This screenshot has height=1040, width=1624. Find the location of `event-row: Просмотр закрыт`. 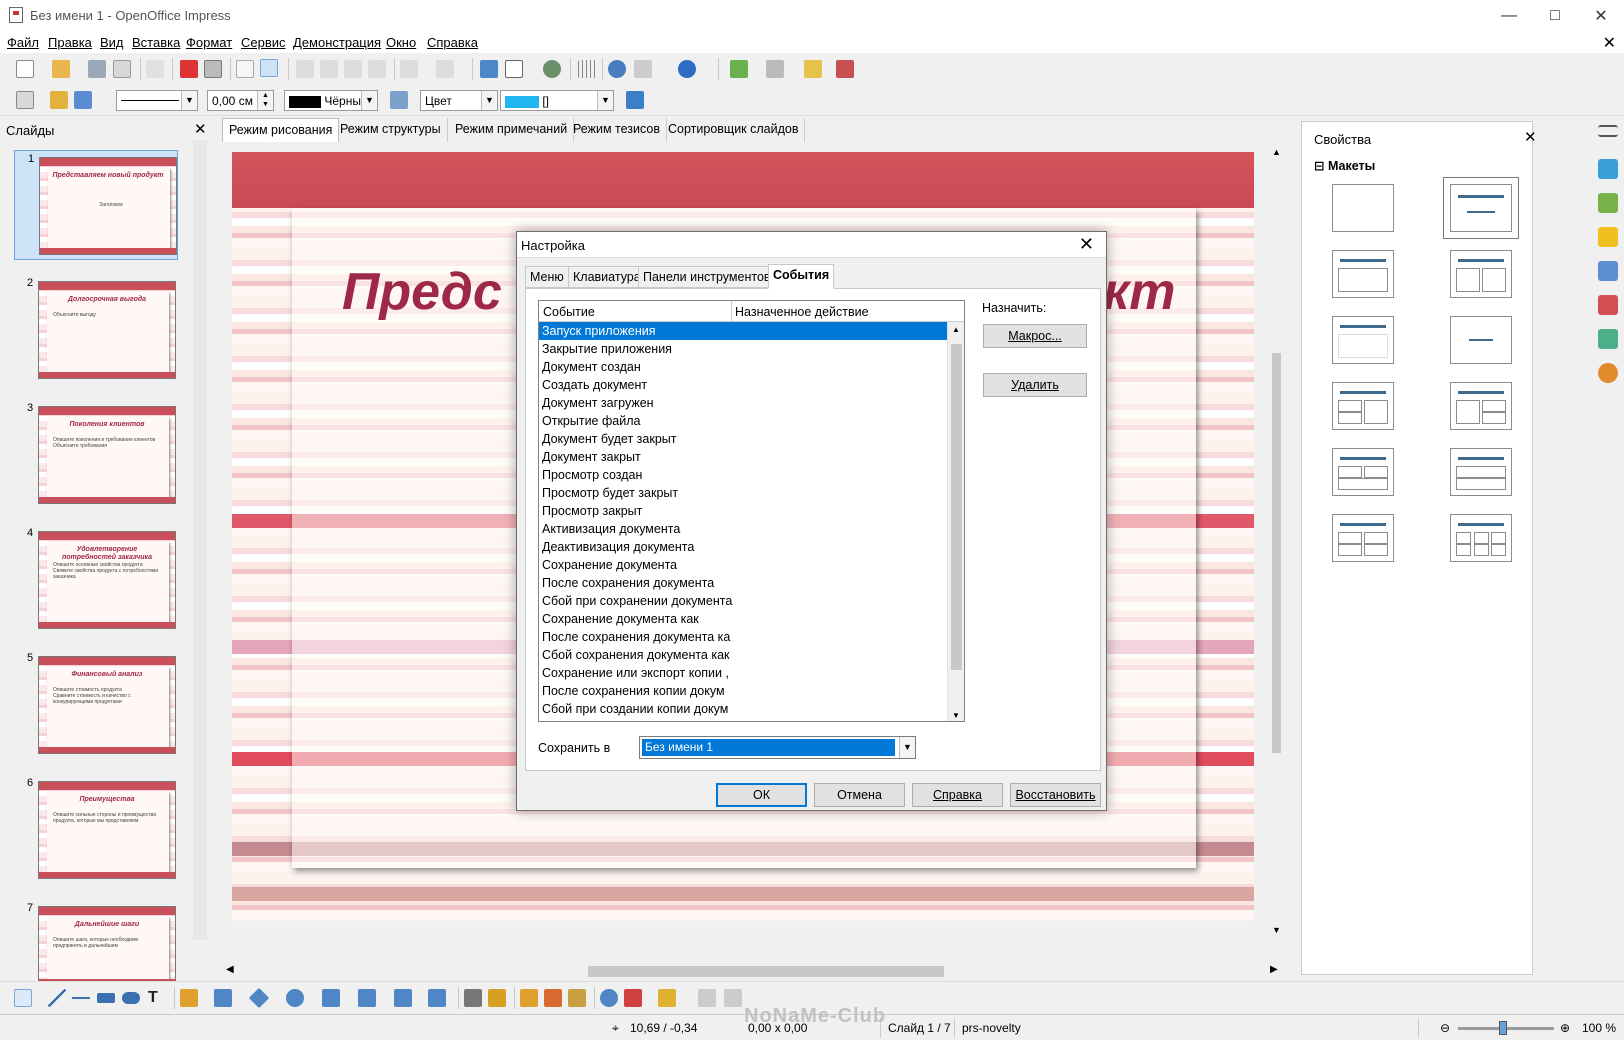

event-row: Просмотр закрыт is located at coordinates (743, 511).